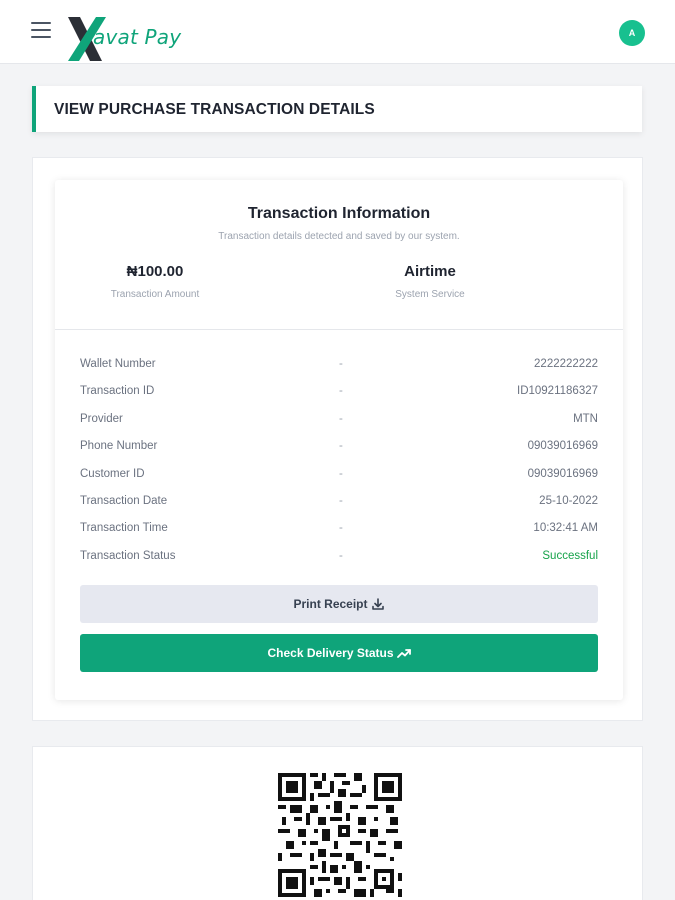 This screenshot has width=675, height=900. Describe the element at coordinates (403, 653) in the screenshot. I see `trending-up-icon` at that location.